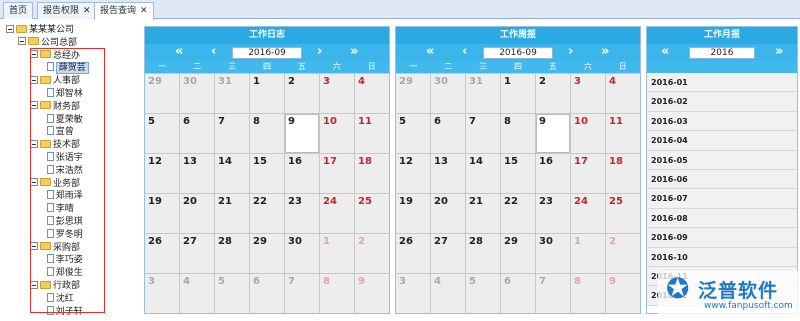 The width and height of the screenshot is (800, 321). What do you see at coordinates (197, 173) in the screenshot?
I see `calendar-day: 13` at bounding box center [197, 173].